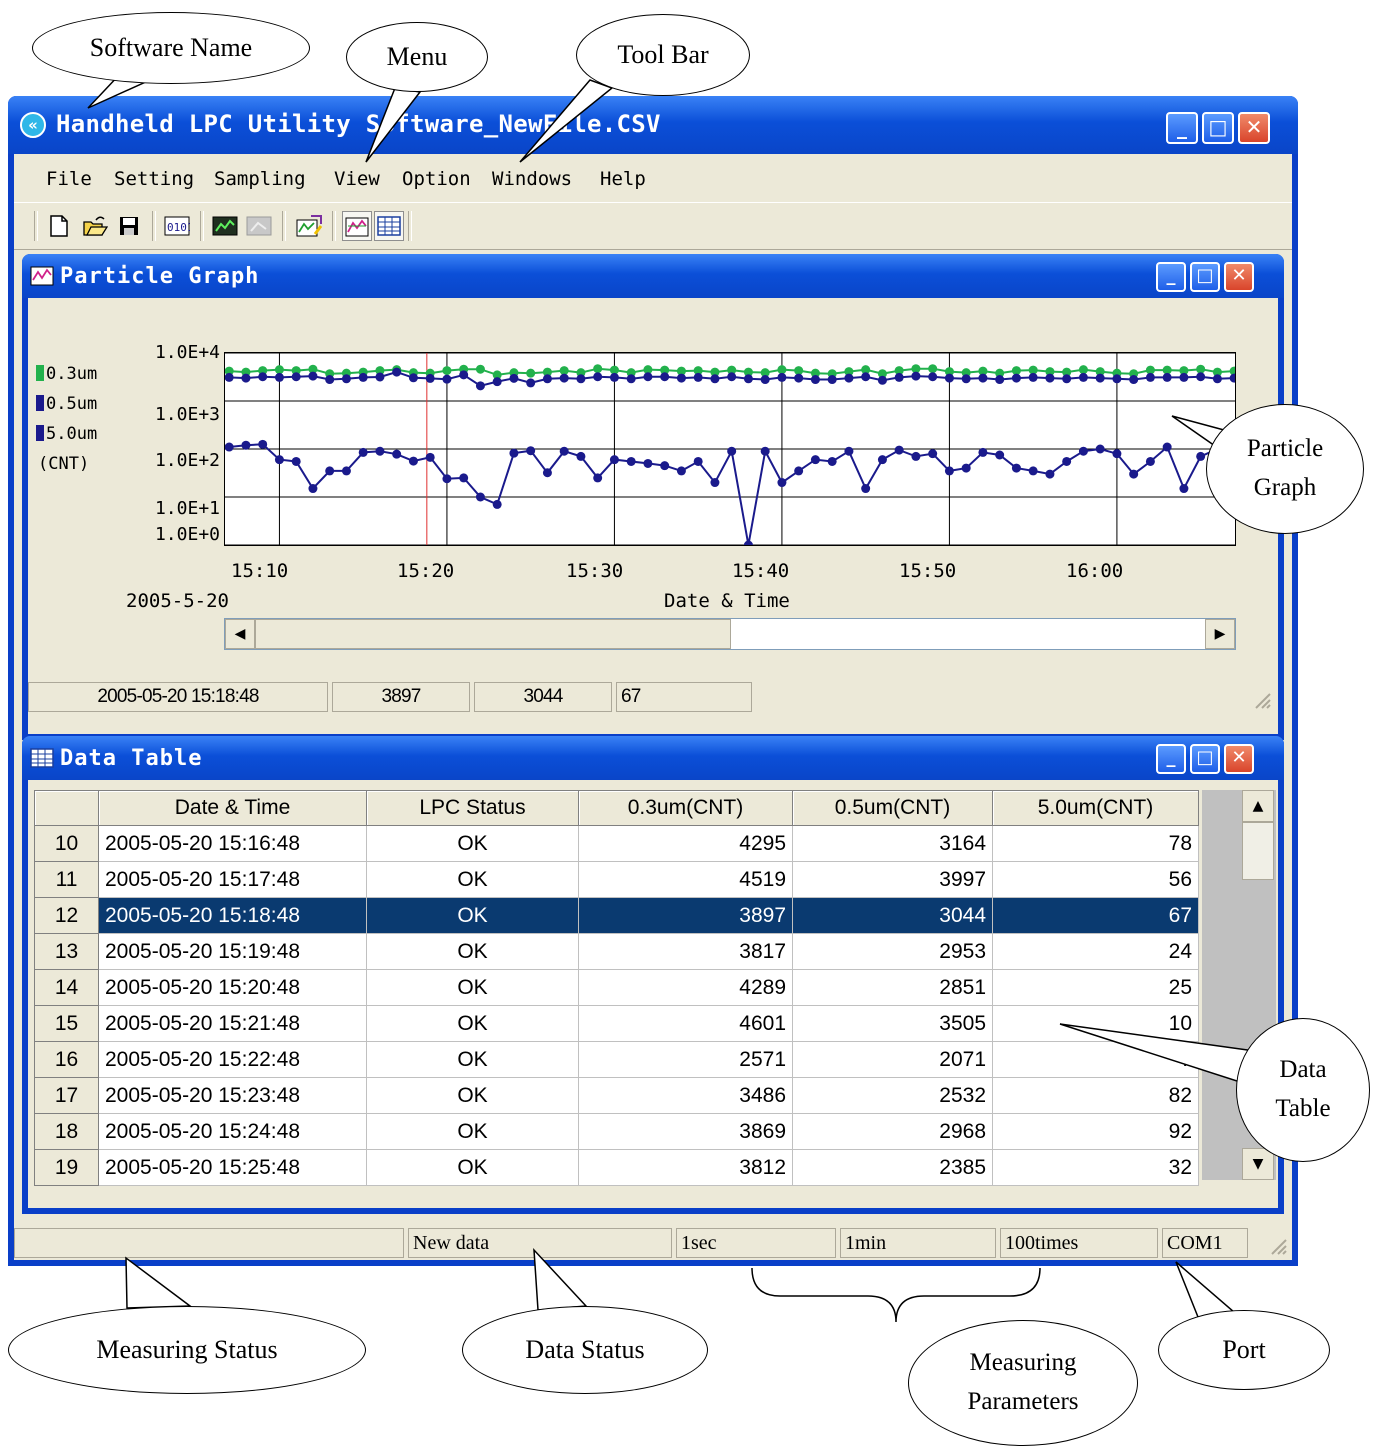  I want to click on settings-chart-icon, so click(309, 226).